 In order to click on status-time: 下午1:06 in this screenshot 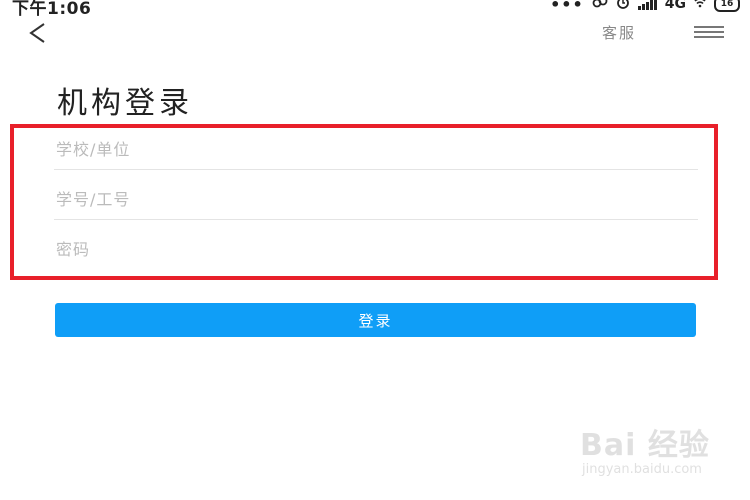, I will do `click(52, 9)`.